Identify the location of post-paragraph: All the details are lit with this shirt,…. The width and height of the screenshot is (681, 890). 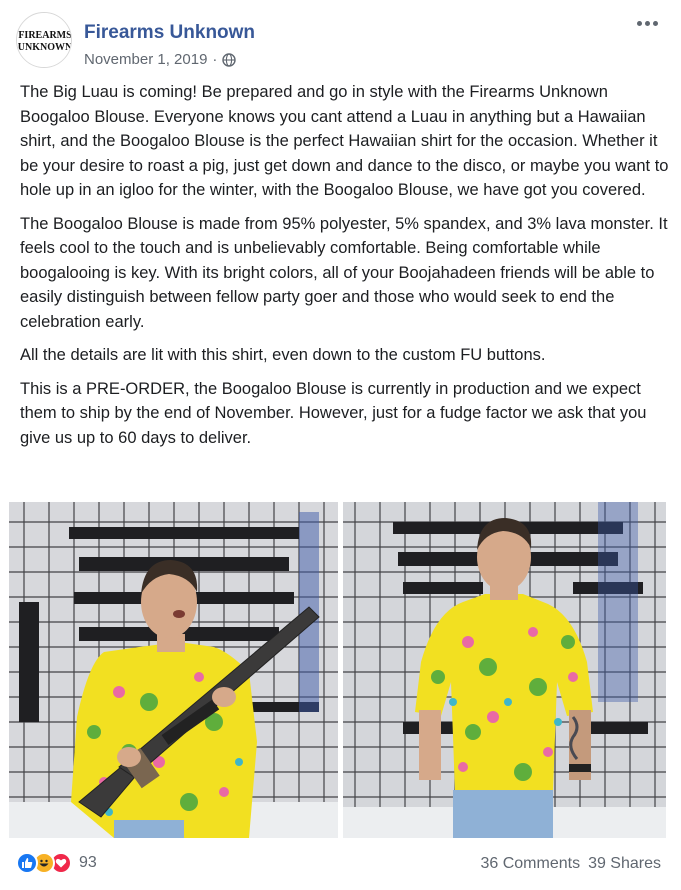
(283, 355).